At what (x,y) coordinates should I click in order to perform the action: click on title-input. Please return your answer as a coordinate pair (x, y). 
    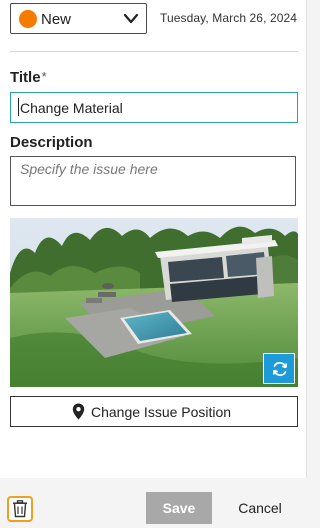
    Looking at the image, I should click on (154, 107).